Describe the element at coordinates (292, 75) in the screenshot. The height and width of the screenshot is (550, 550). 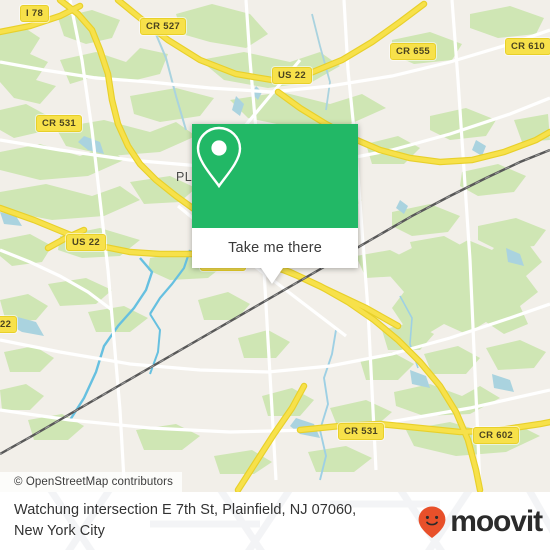
I see `road-shield-us22-a: US 22` at that location.